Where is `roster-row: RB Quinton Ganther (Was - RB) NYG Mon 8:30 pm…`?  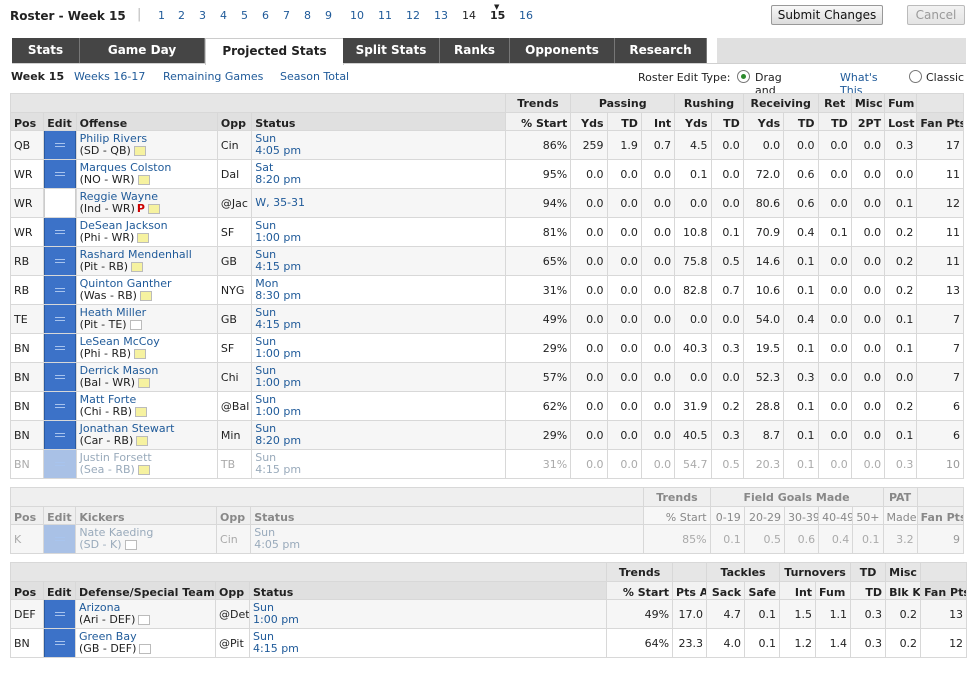 roster-row: RB Quinton Ganther (Was - RB) NYG Mon 8:30 pm… is located at coordinates (486, 290).